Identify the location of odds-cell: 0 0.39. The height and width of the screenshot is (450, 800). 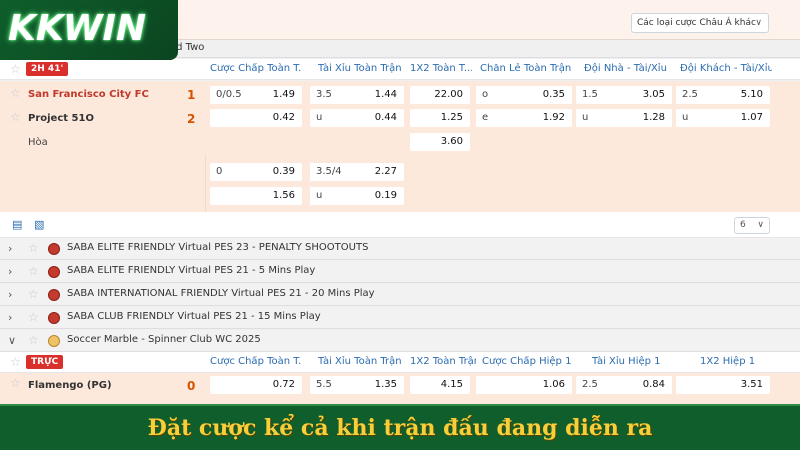
(256, 172).